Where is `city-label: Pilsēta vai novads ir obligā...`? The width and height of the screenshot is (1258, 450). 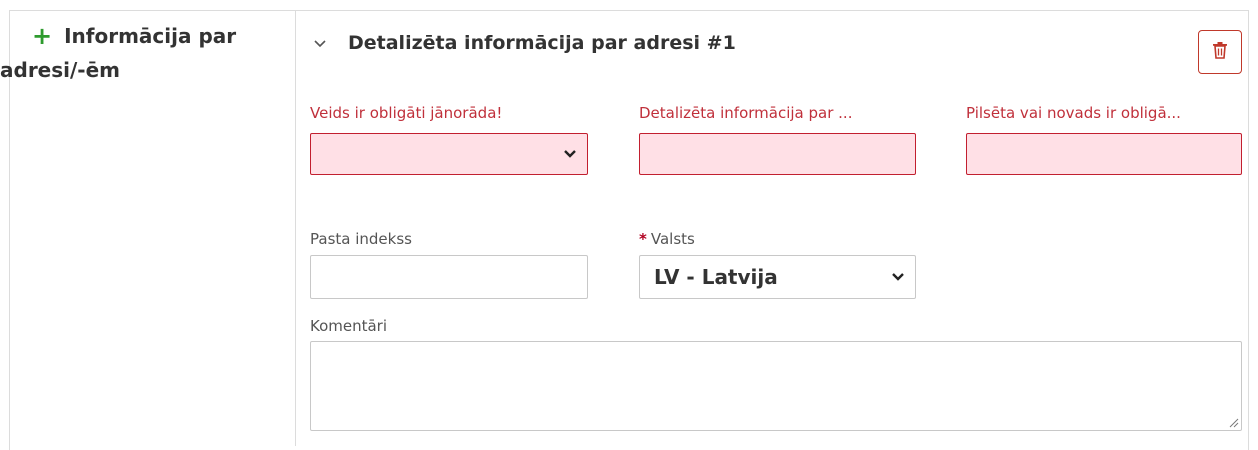
city-label: Pilsēta vai novads ir obligā... is located at coordinates (1073, 113).